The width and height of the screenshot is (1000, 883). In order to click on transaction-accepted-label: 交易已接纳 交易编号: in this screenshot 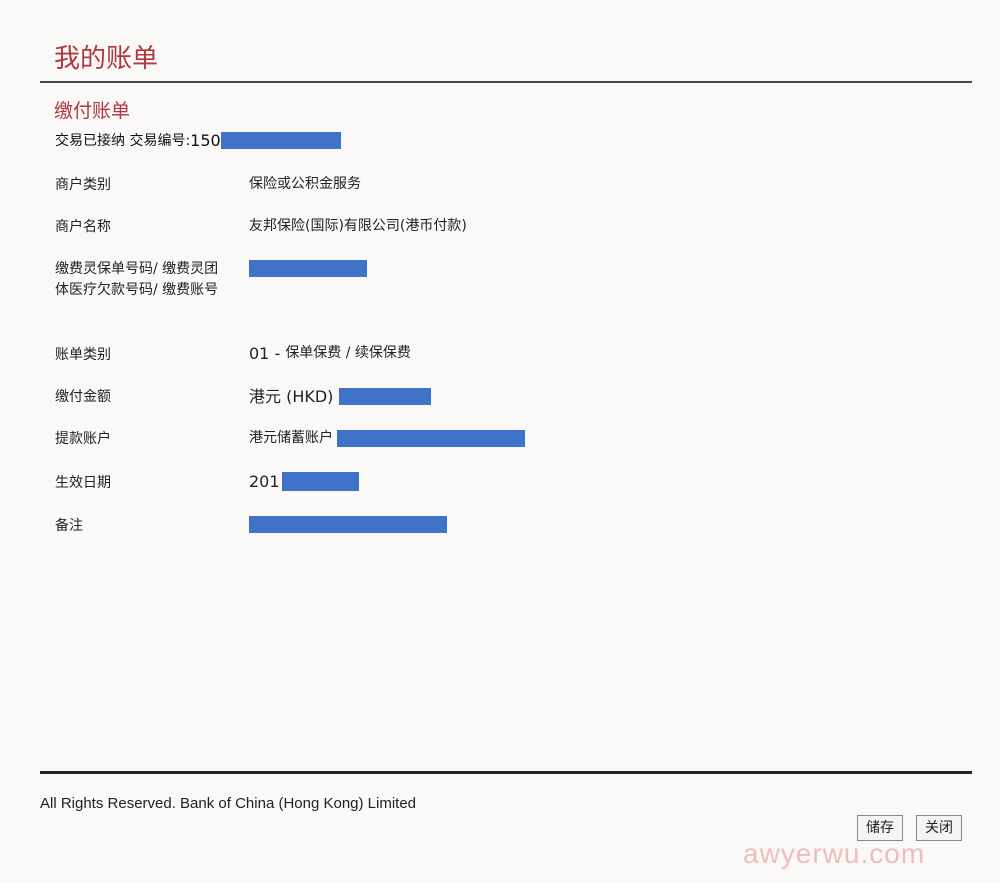, I will do `click(123, 141)`.